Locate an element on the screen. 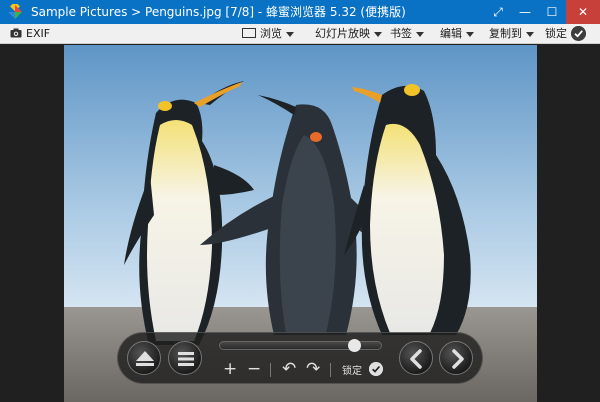  bookmarks-label: 书签 is located at coordinates (401, 33).